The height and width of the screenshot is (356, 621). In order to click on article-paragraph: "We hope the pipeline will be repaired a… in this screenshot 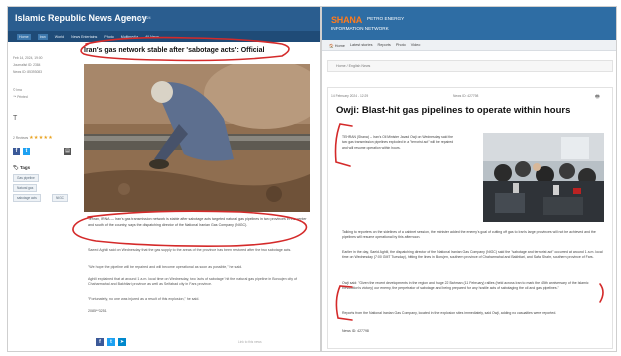, I will do `click(165, 267)`.